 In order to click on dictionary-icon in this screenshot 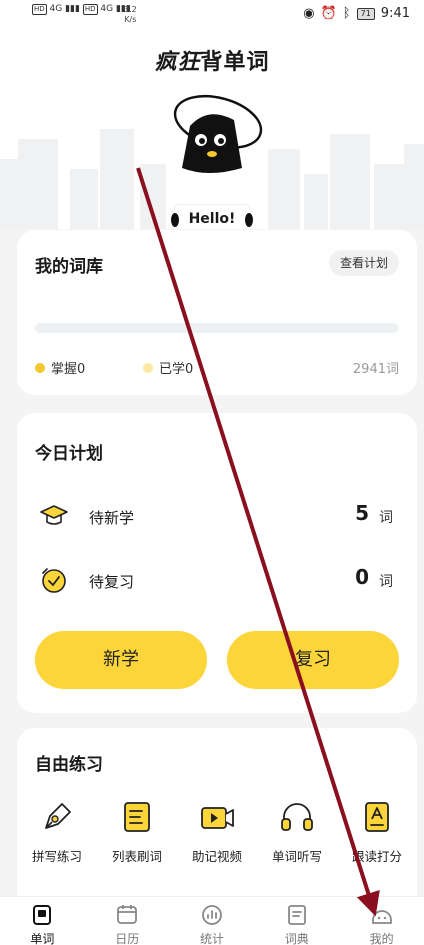, I will do `click(296, 915)`.